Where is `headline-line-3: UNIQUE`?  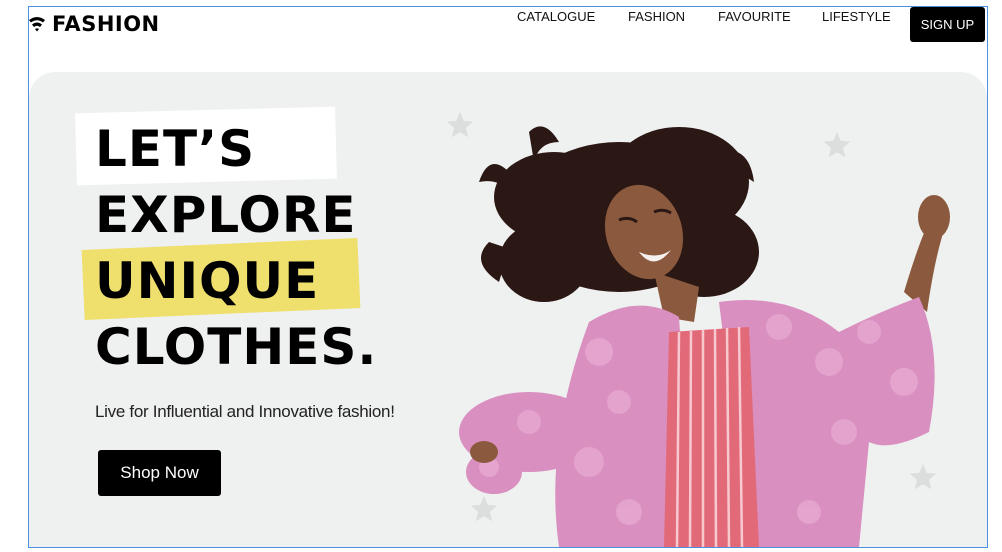 headline-line-3: UNIQUE is located at coordinates (207, 281).